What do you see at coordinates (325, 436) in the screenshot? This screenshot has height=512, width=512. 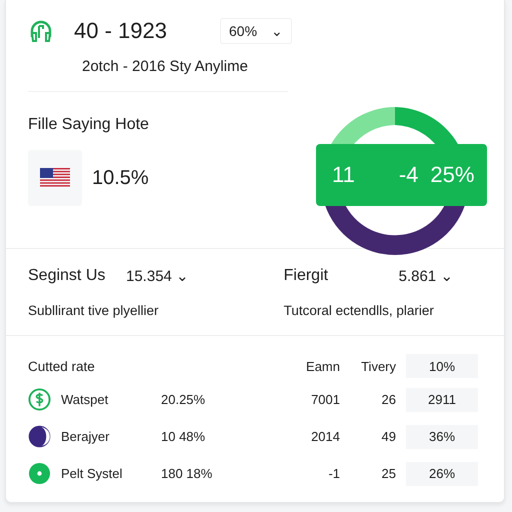 I see `table-cell-text: 2014` at bounding box center [325, 436].